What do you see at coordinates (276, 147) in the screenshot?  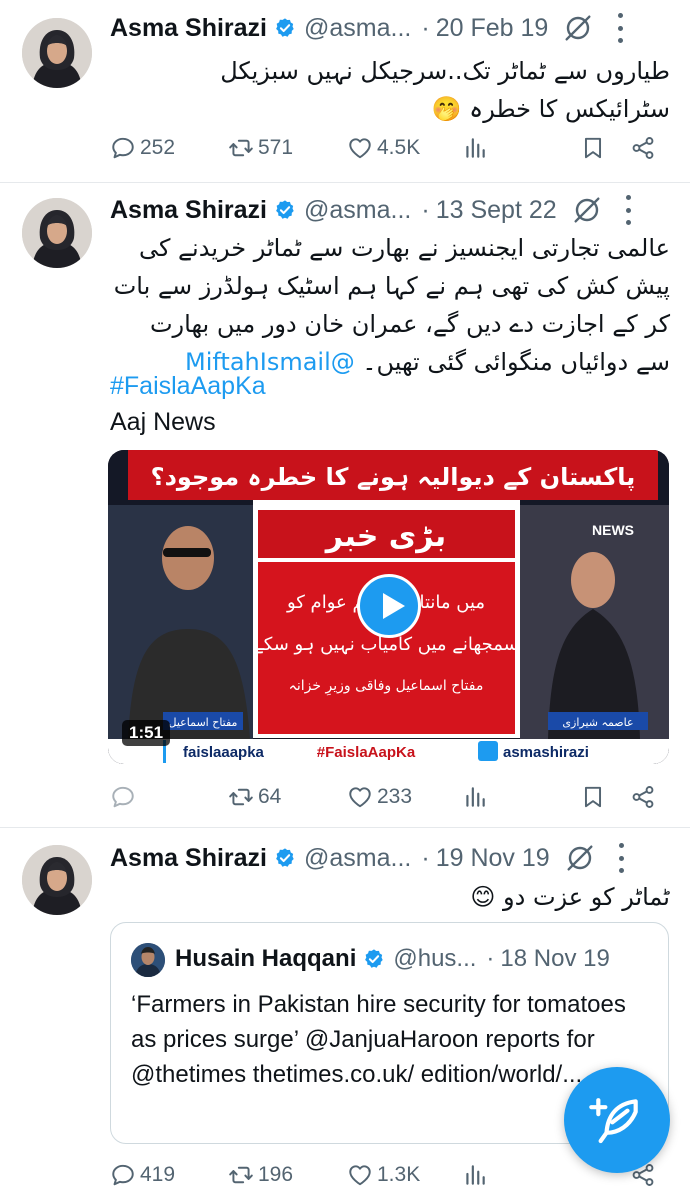 I see `repost-count: 571` at bounding box center [276, 147].